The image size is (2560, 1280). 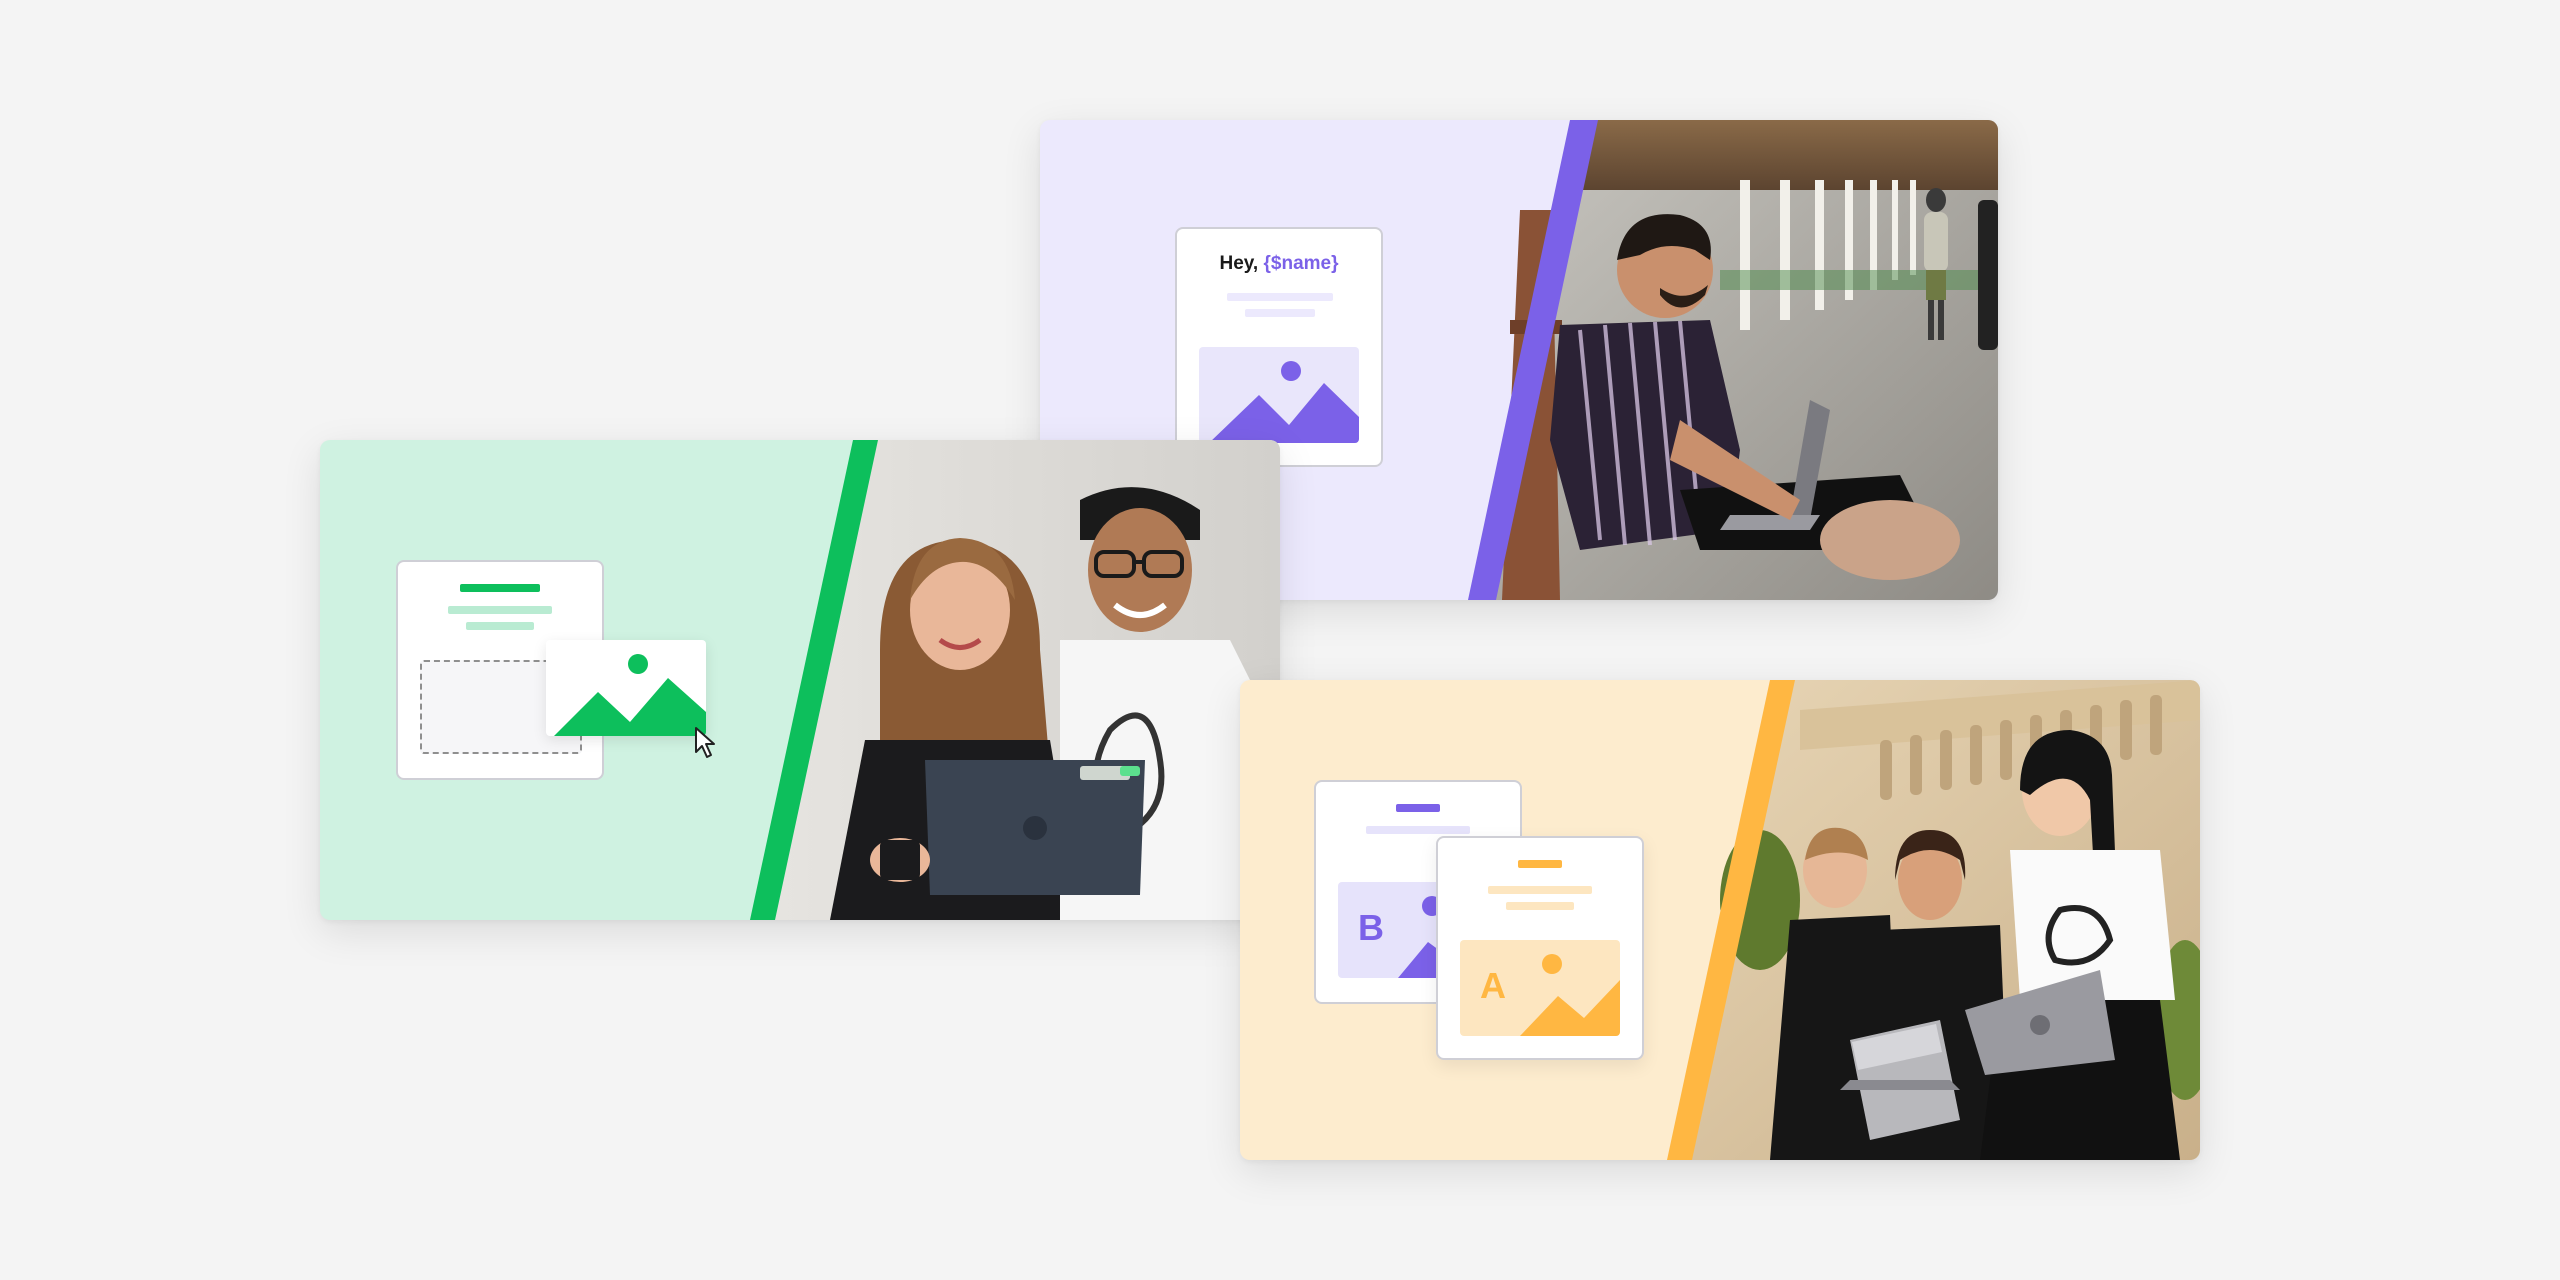 I want to click on drag-drop-card, so click(x=800, y=680).